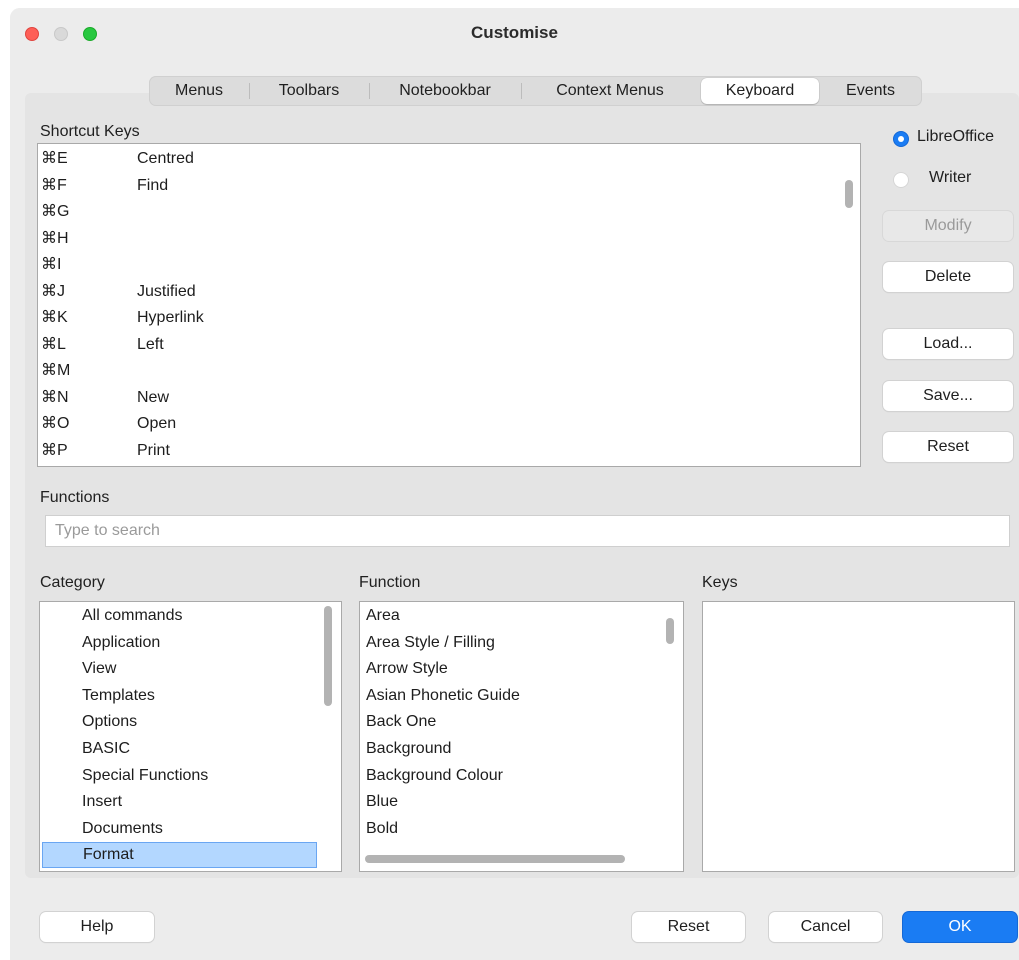  Describe the element at coordinates (390, 582) in the screenshot. I see `function-label: Function` at that location.